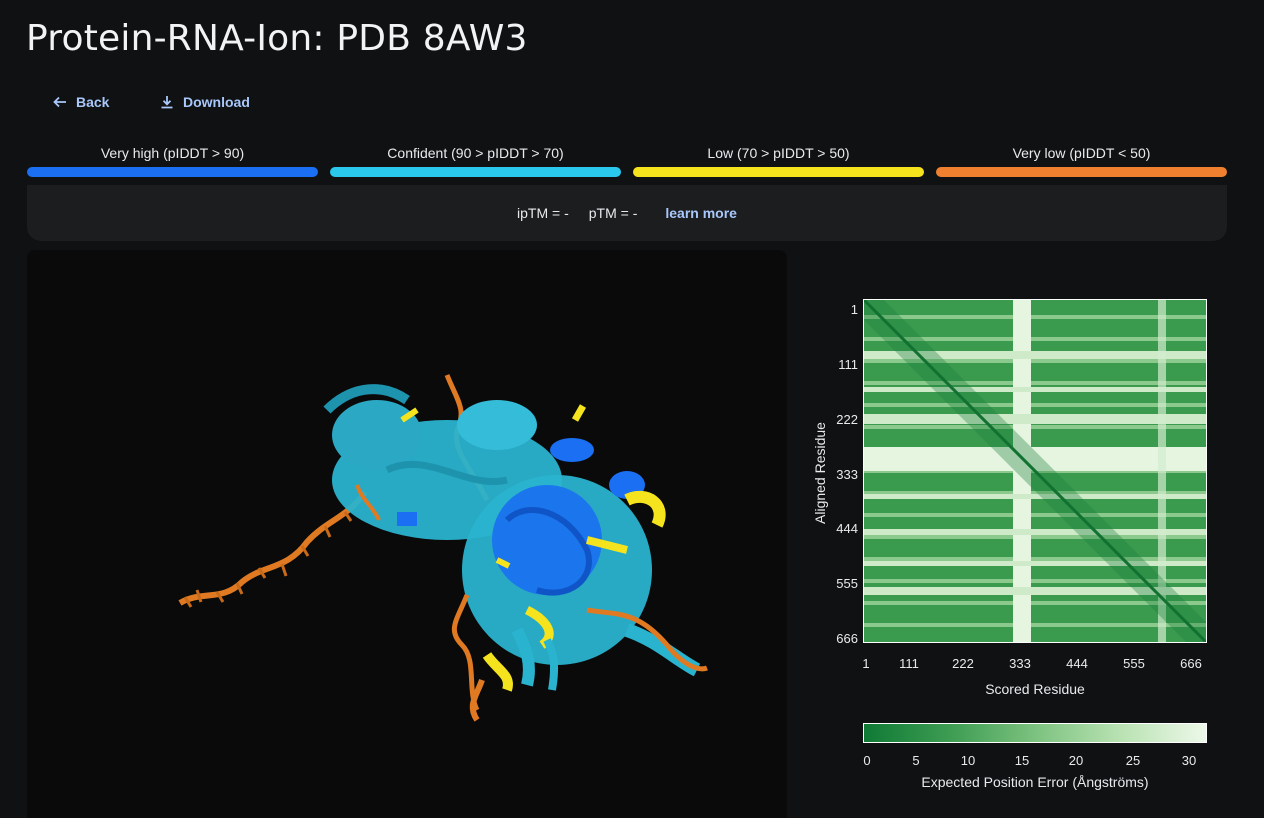 Image resolution: width=1264 pixels, height=818 pixels. Describe the element at coordinates (59, 102) in the screenshot. I see `arrow-left-icon` at that location.